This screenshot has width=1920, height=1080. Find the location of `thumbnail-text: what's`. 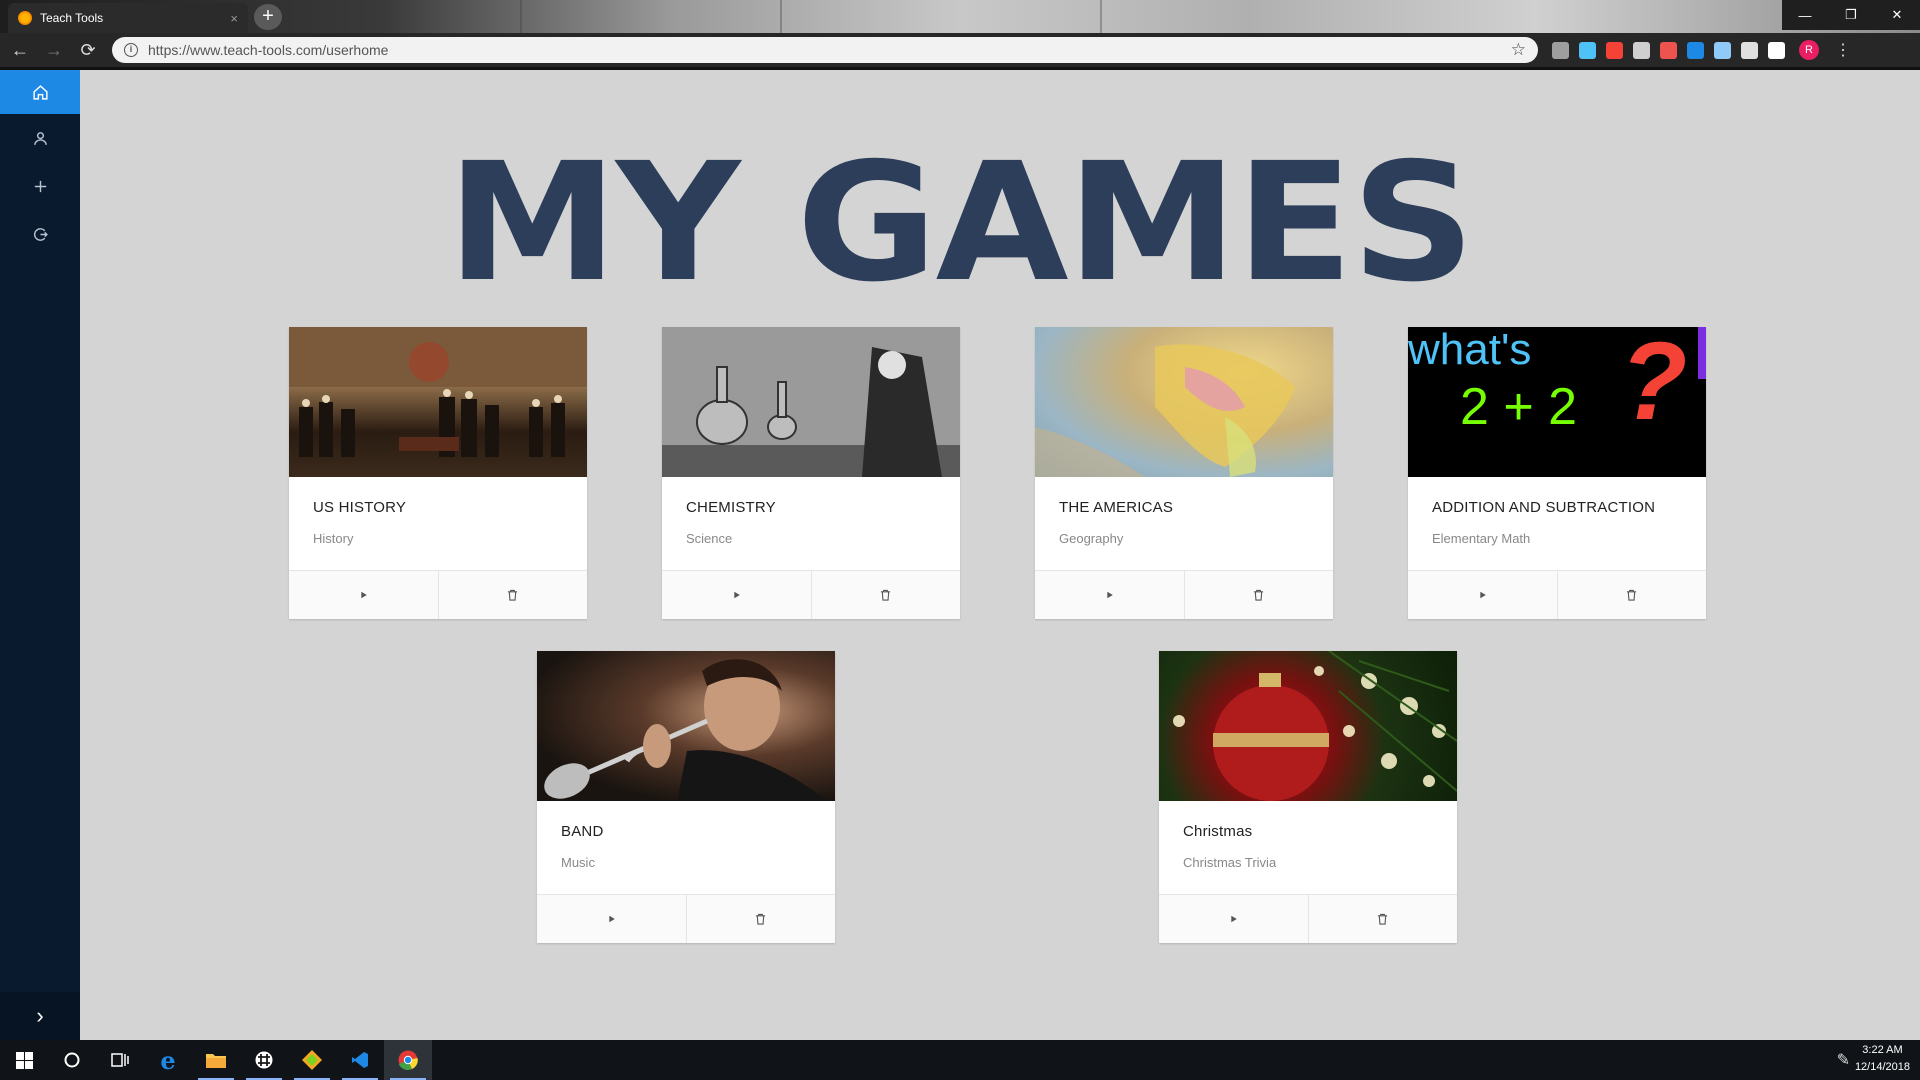

thumbnail-text: what's is located at coordinates (1470, 350).